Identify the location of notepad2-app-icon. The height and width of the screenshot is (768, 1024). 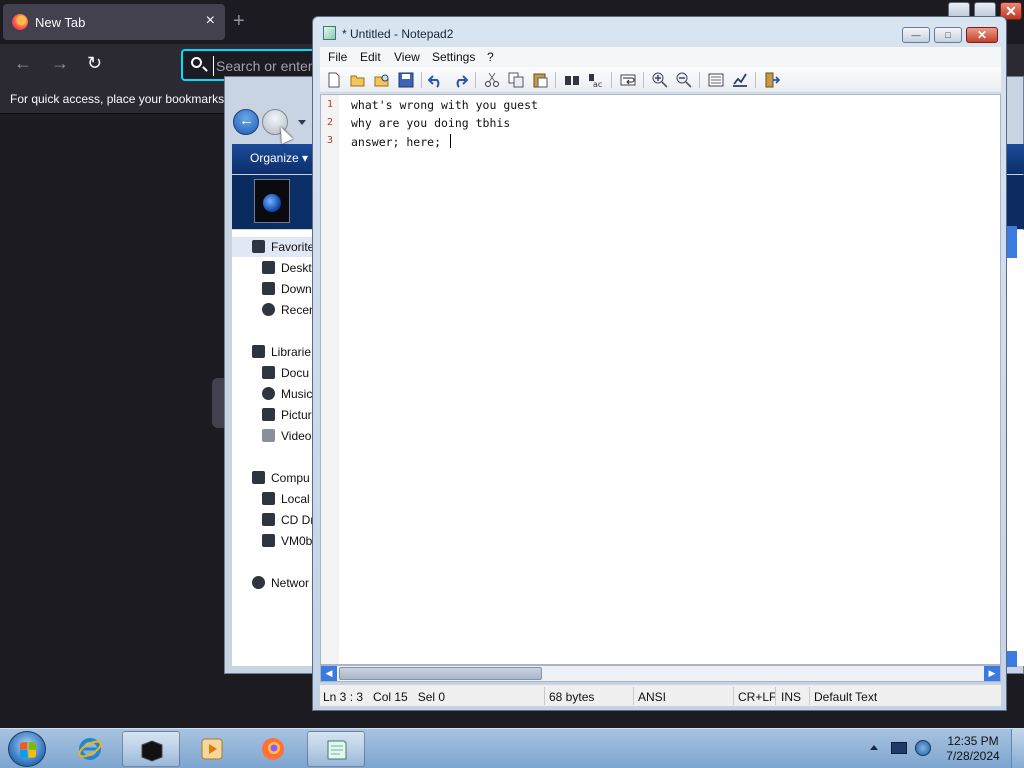
(329, 33).